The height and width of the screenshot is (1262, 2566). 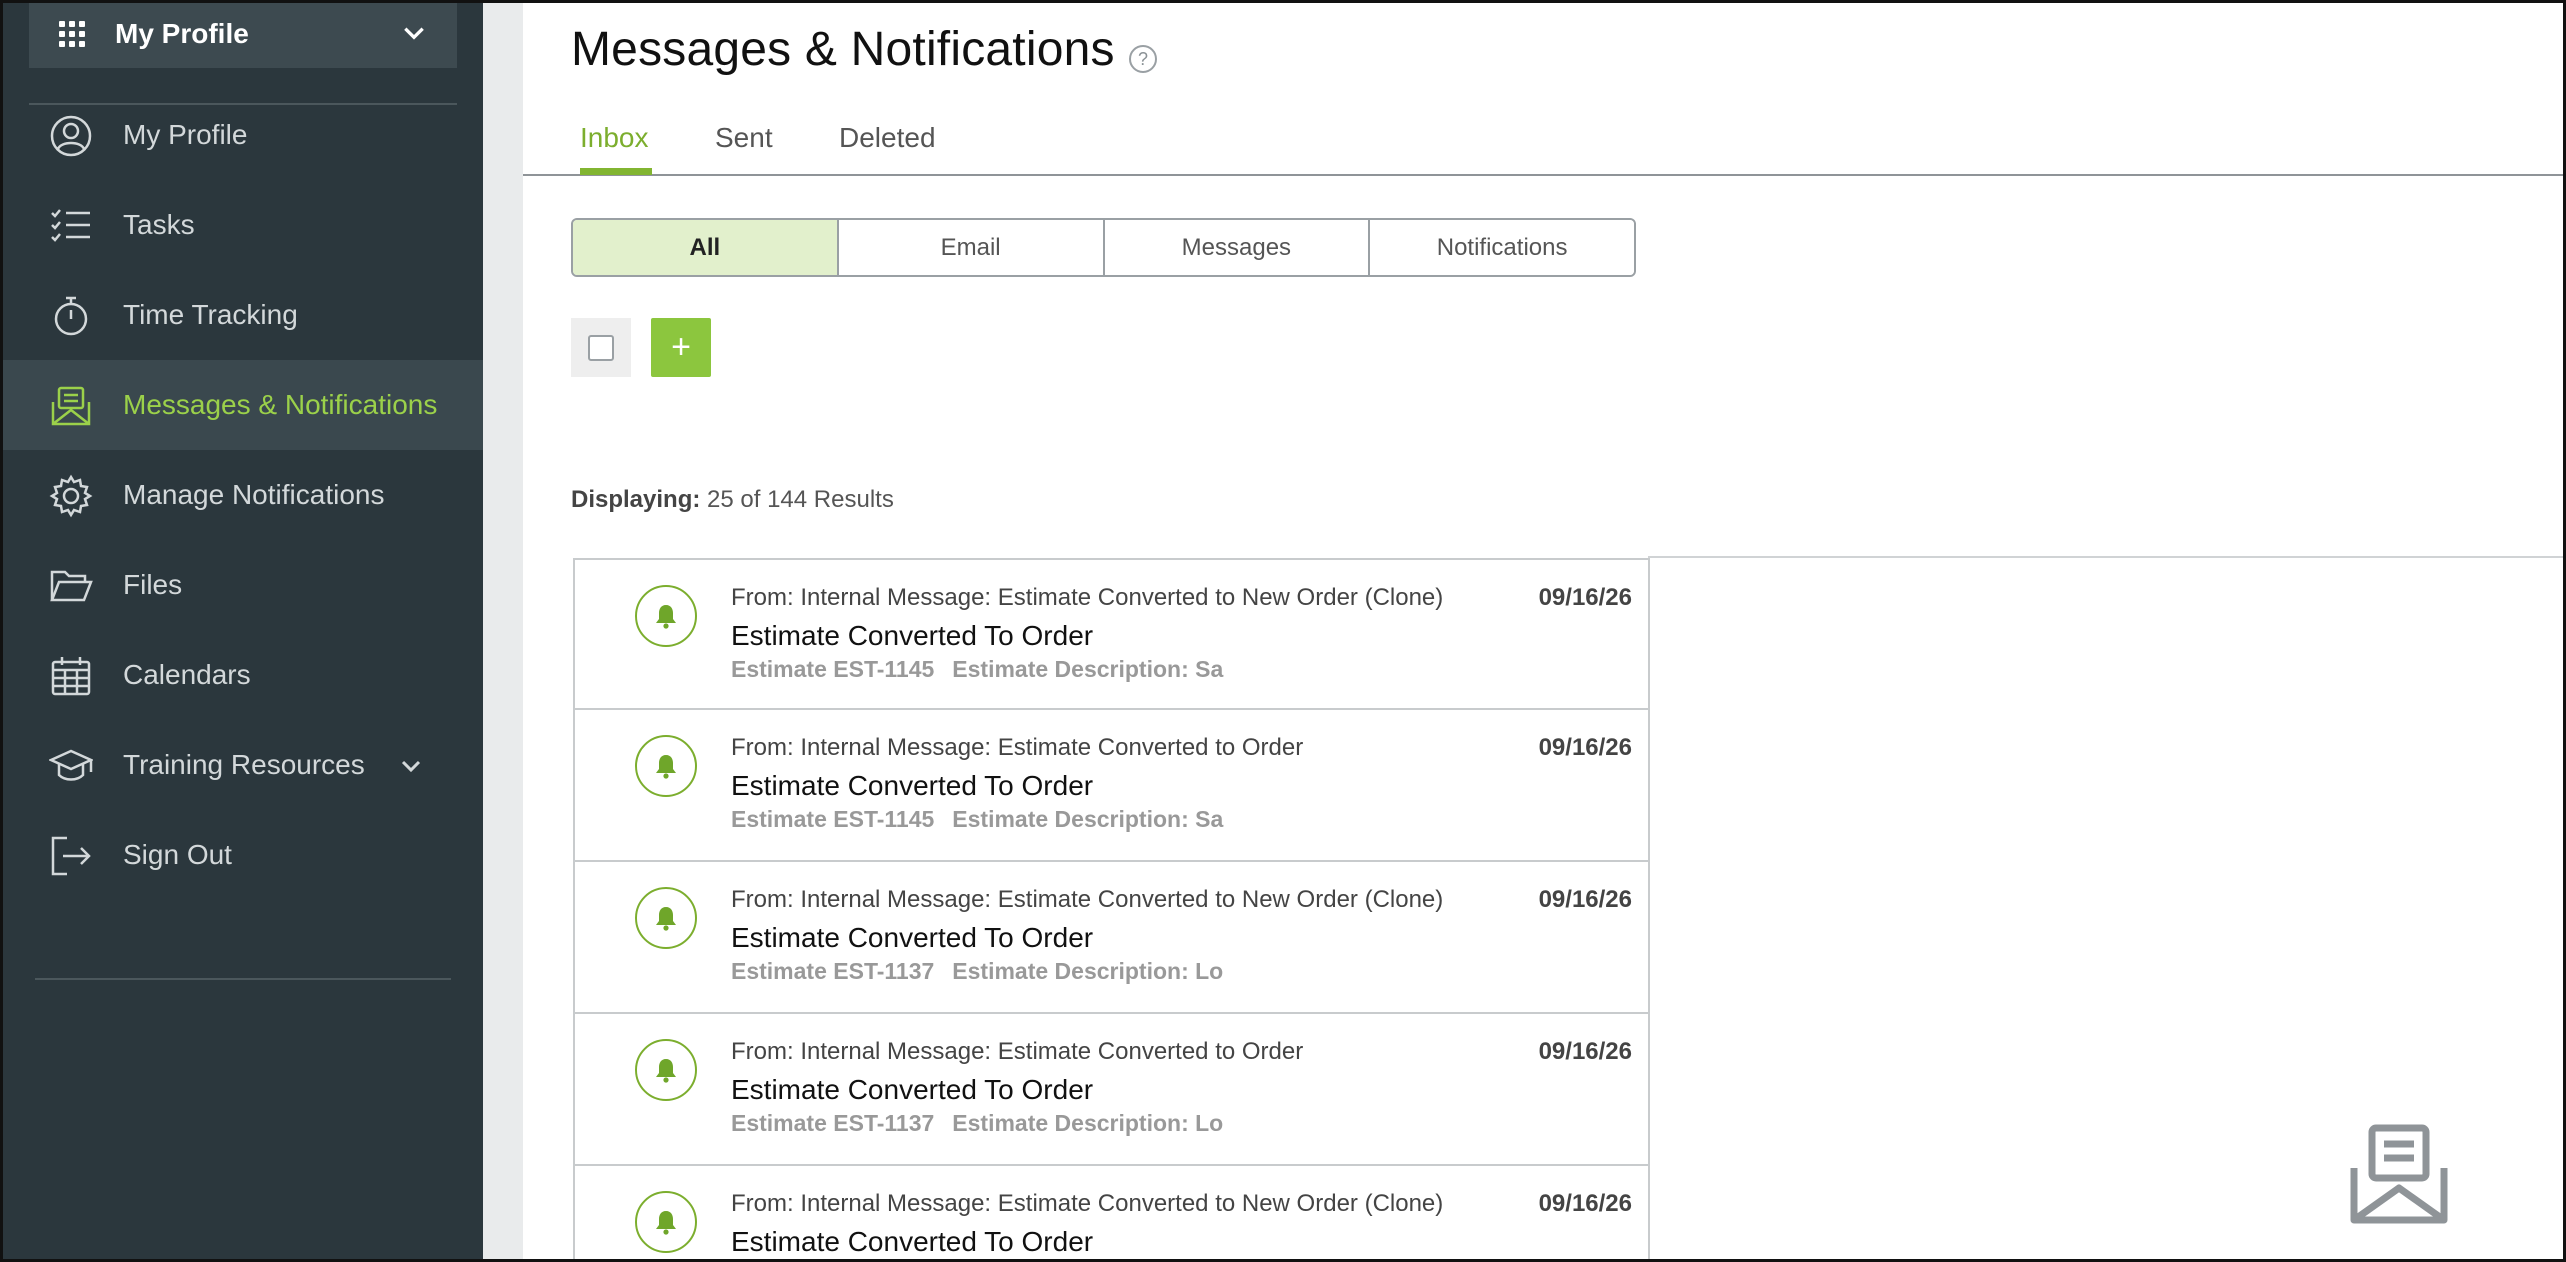 What do you see at coordinates (241, 585) in the screenshot?
I see `sidebar-item-files: Files` at bounding box center [241, 585].